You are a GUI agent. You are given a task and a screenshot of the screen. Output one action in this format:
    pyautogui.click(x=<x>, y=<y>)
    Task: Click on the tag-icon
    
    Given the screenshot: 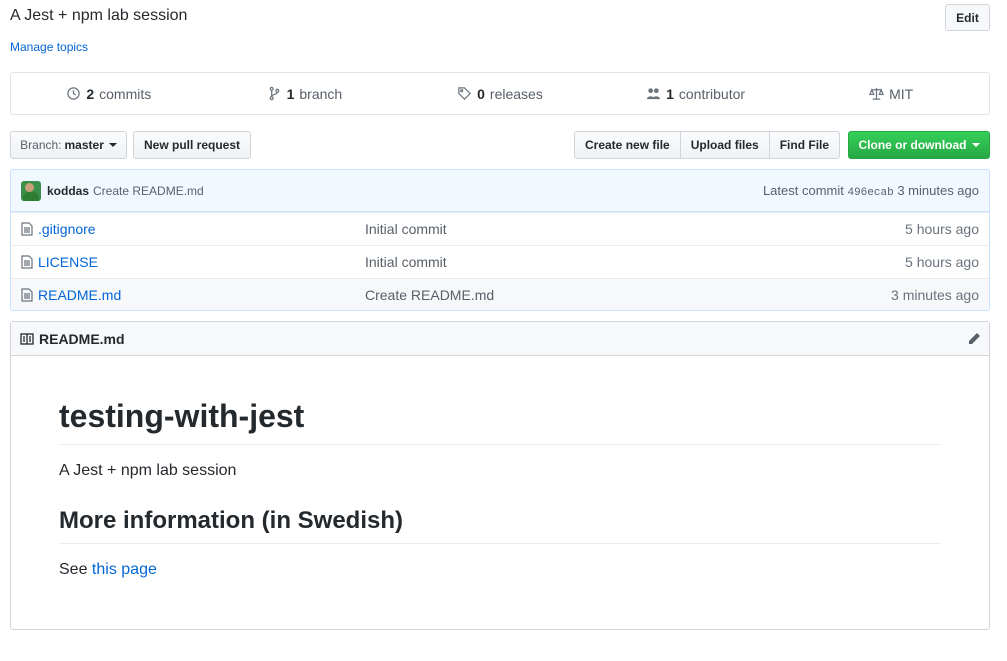 What is the action you would take?
    pyautogui.click(x=465, y=93)
    